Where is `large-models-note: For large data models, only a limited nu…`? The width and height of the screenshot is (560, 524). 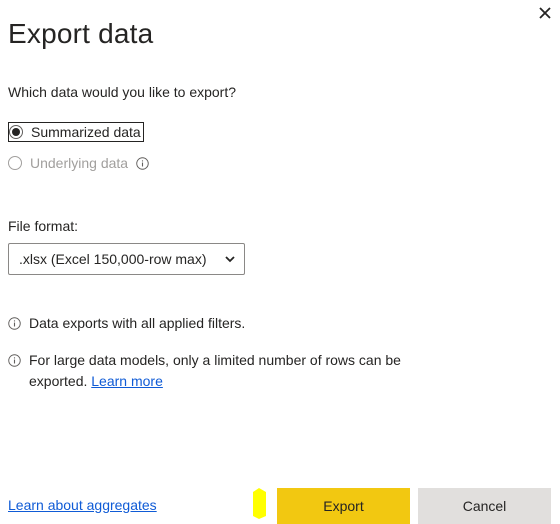 large-models-note: For large data models, only a limited nu… is located at coordinates (233, 371).